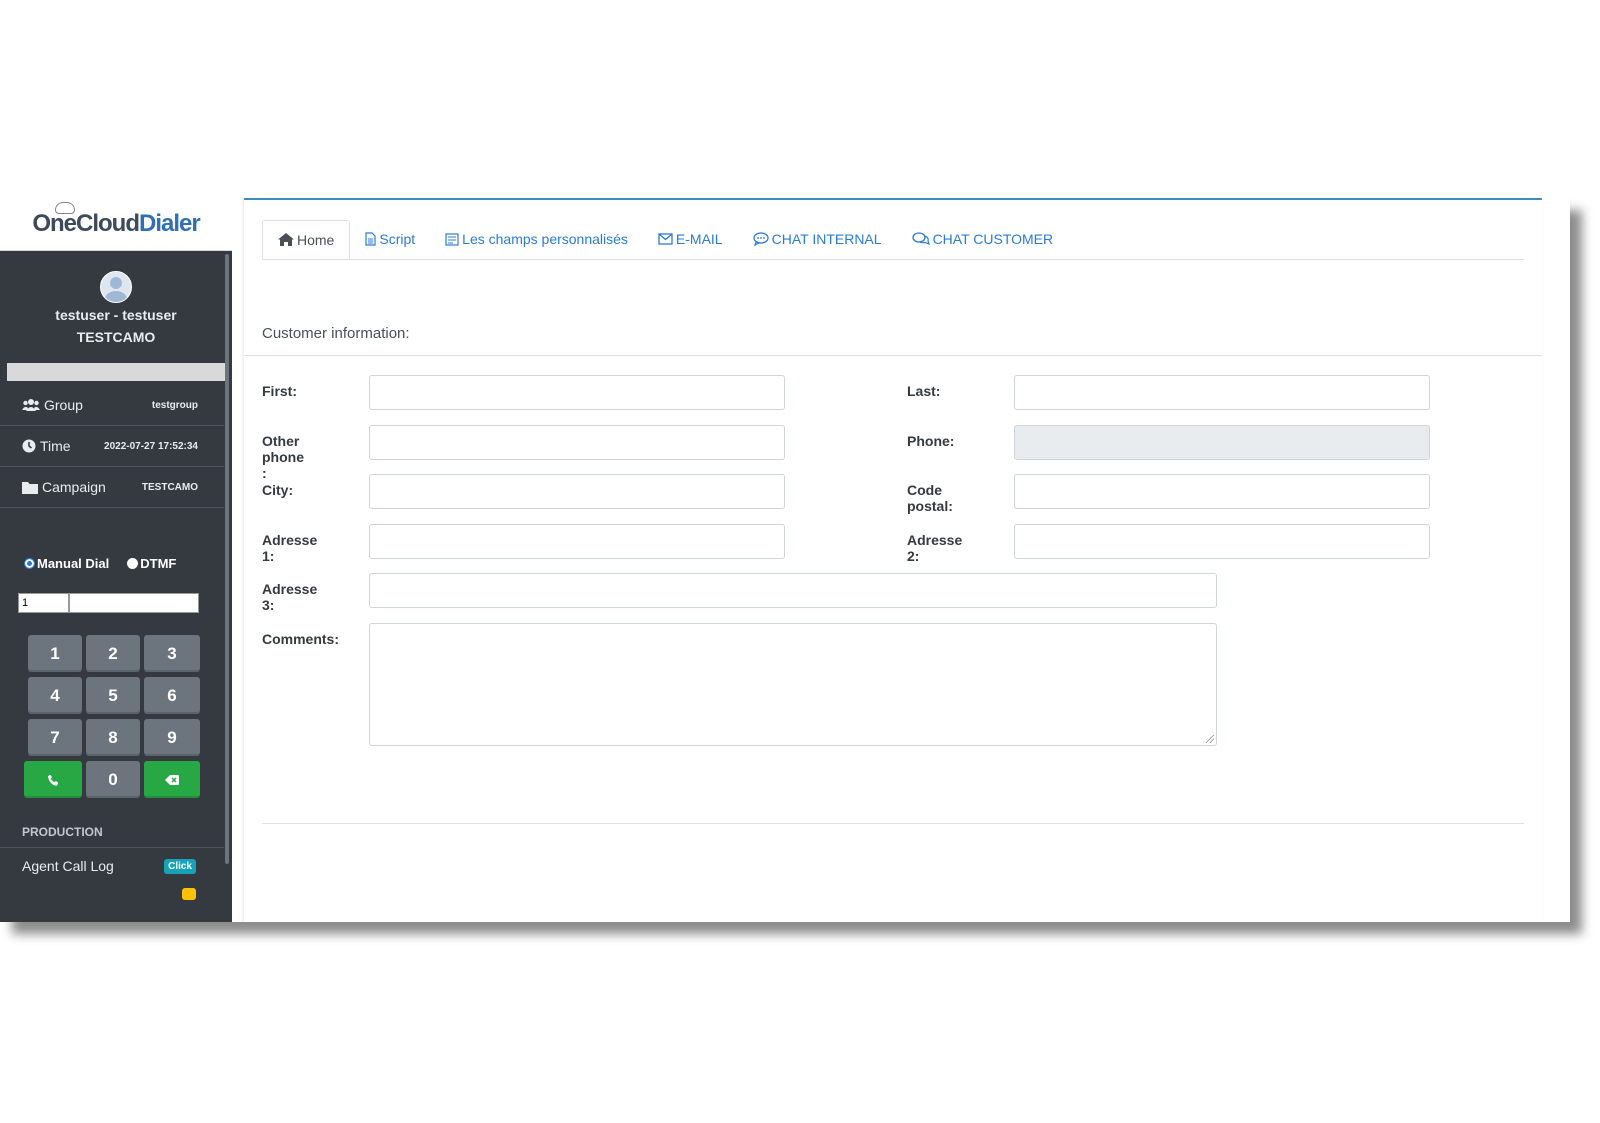 Image resolution: width=1600 pixels, height=1123 pixels. Describe the element at coordinates (290, 548) in the screenshot. I see `address1-label: Adresse 1:` at that location.